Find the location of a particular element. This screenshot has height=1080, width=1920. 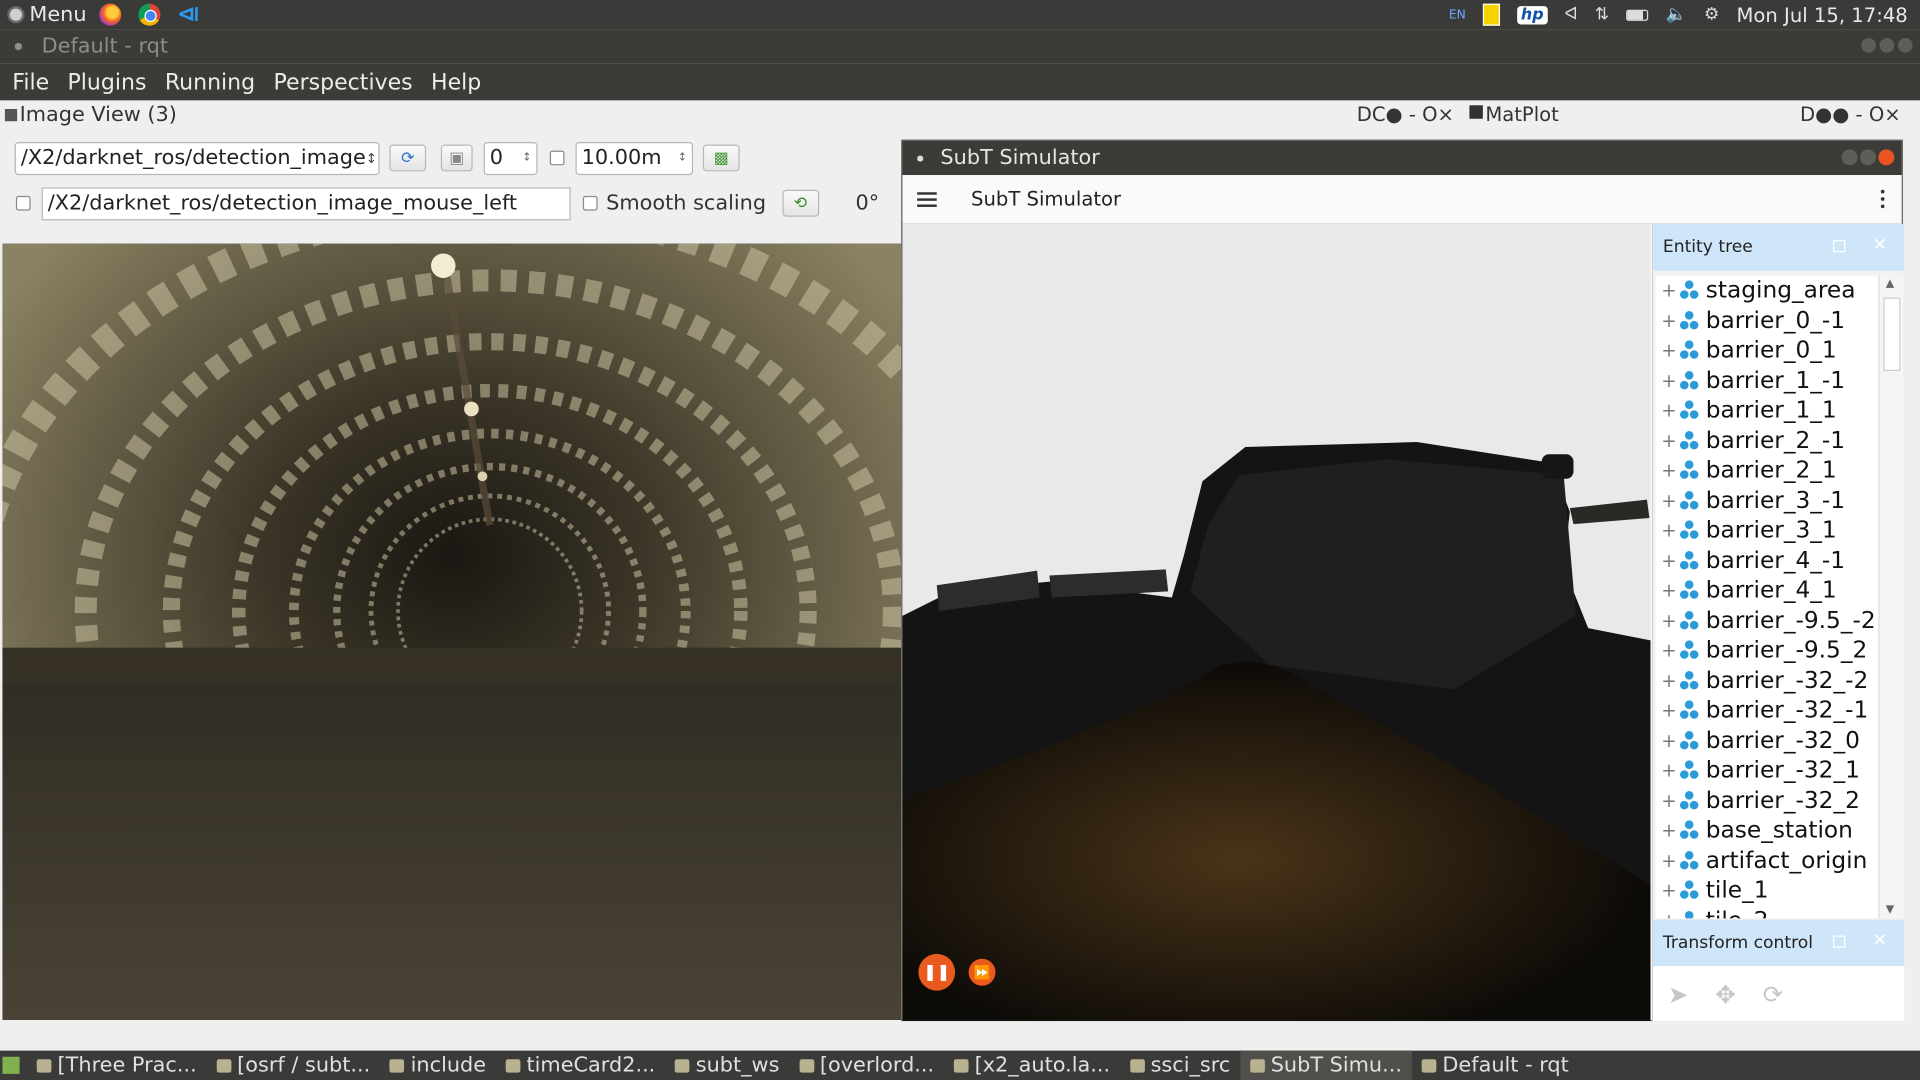

network-icon: ⇅ is located at coordinates (1602, 15).